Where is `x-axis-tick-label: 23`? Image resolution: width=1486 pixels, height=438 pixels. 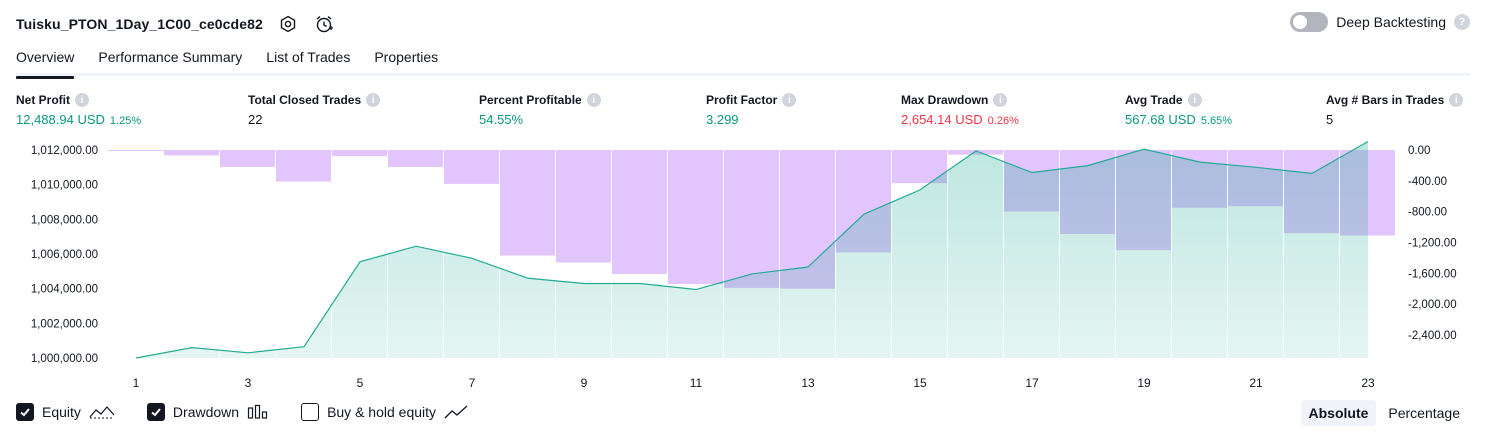
x-axis-tick-label: 23 is located at coordinates (1368, 383).